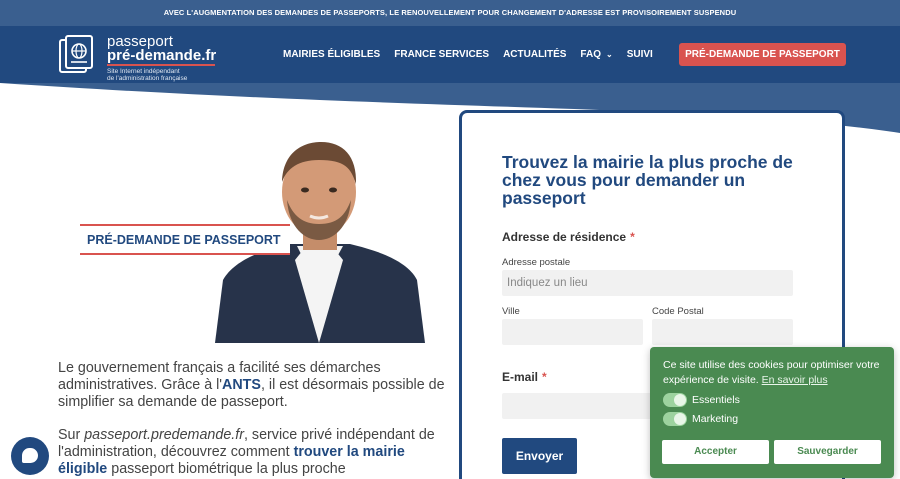 The height and width of the screenshot is (479, 900). I want to click on nav-mairies-eligibles: MAIRIES ÉLIGIBLES, so click(331, 54).